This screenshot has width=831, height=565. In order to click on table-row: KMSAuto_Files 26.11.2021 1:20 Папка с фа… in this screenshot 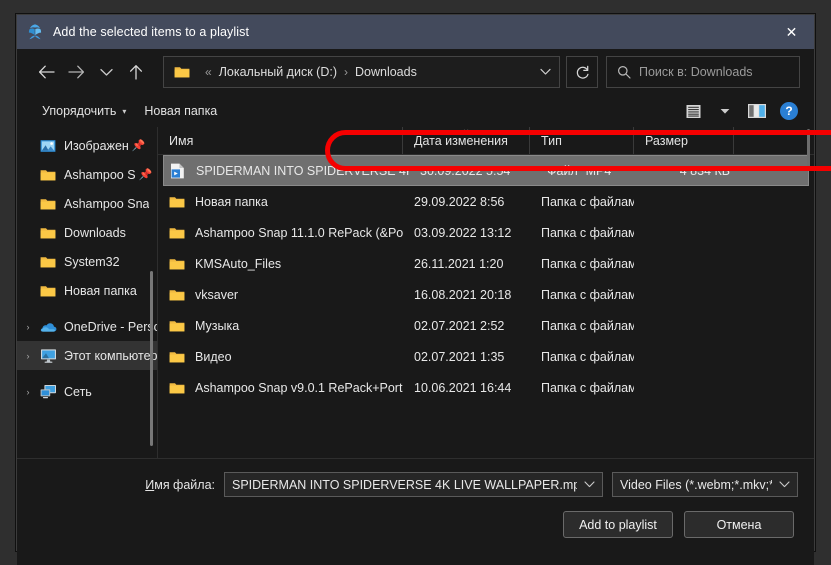, I will do `click(486, 263)`.